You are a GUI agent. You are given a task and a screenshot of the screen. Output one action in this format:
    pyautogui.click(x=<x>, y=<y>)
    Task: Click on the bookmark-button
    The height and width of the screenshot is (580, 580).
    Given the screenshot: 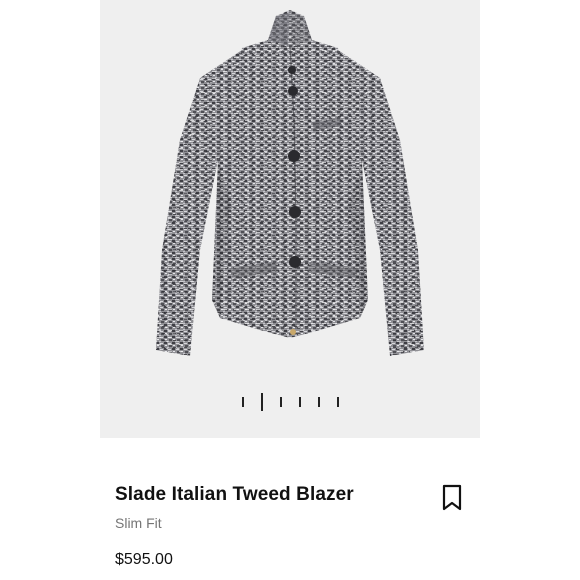 What is the action you would take?
    pyautogui.click(x=452, y=498)
    